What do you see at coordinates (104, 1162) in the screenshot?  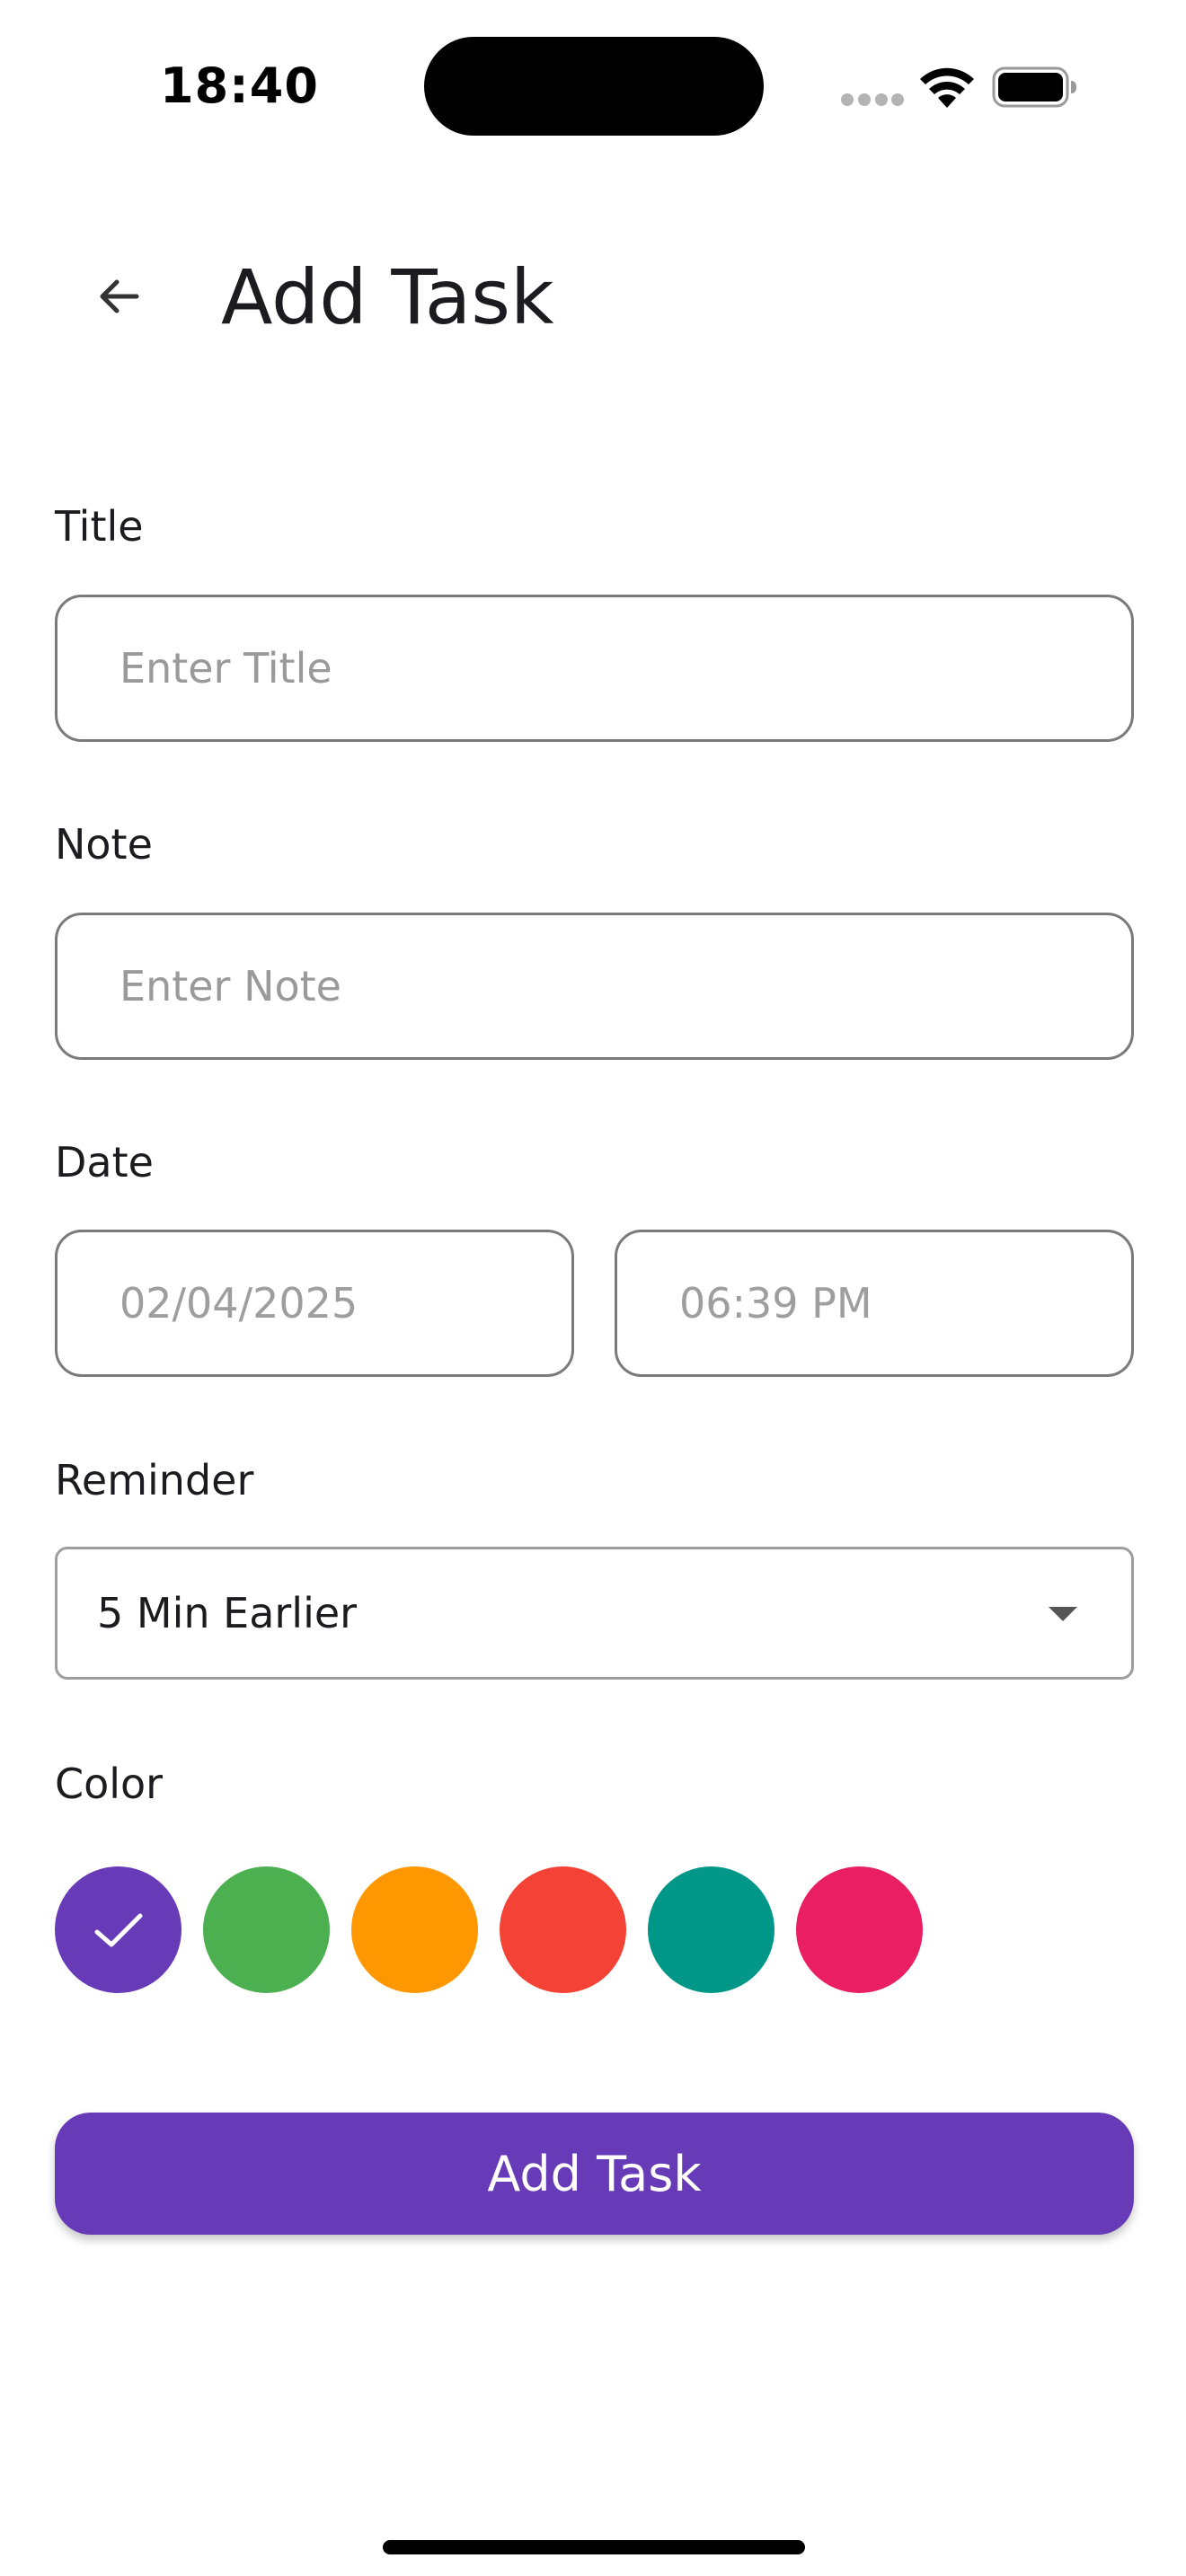 I see `date-label: Date` at bounding box center [104, 1162].